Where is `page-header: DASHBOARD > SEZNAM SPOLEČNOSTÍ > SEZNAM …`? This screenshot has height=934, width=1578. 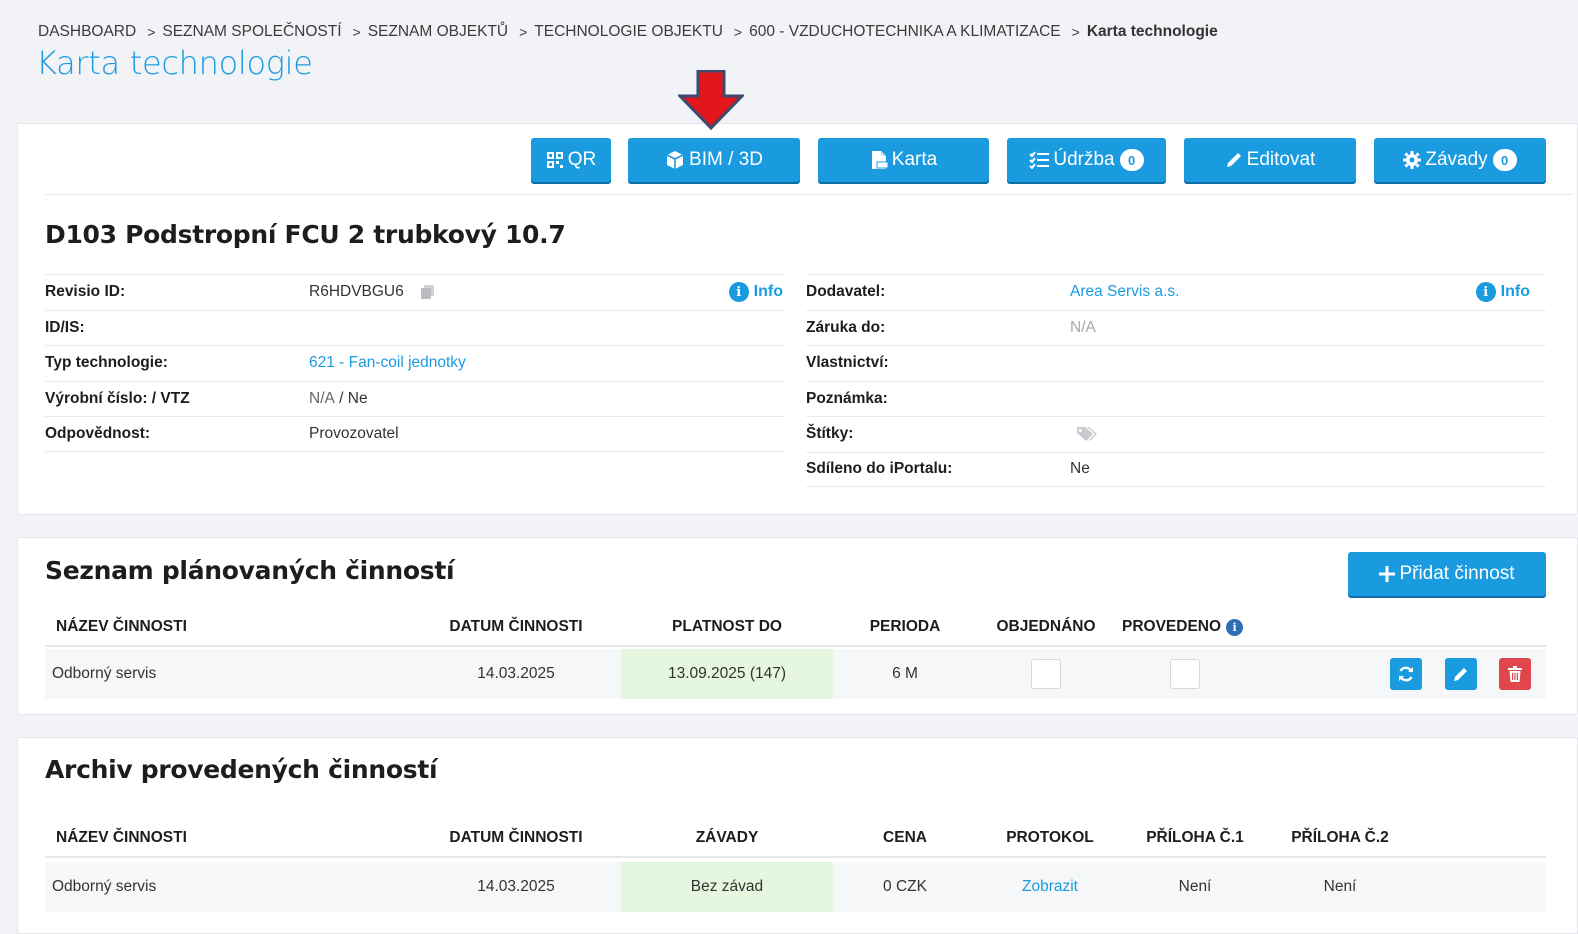 page-header: DASHBOARD > SEZNAM SPOLEČNOSTÍ > SEZNAM … is located at coordinates (795, 56).